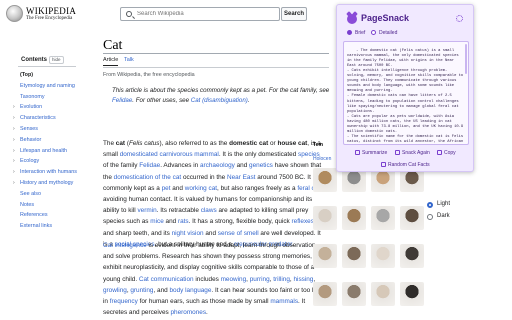 The image size is (512, 320). Describe the element at coordinates (430, 216) in the screenshot. I see `radio-dark-icon` at that location.